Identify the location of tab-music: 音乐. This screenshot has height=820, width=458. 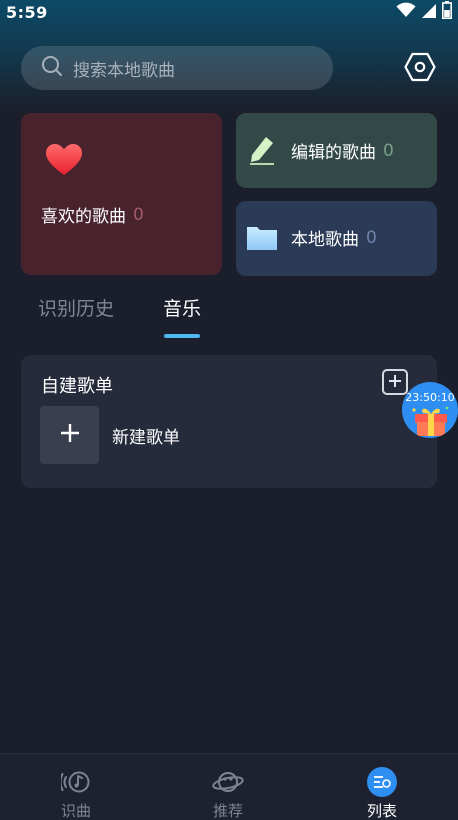
(182, 307).